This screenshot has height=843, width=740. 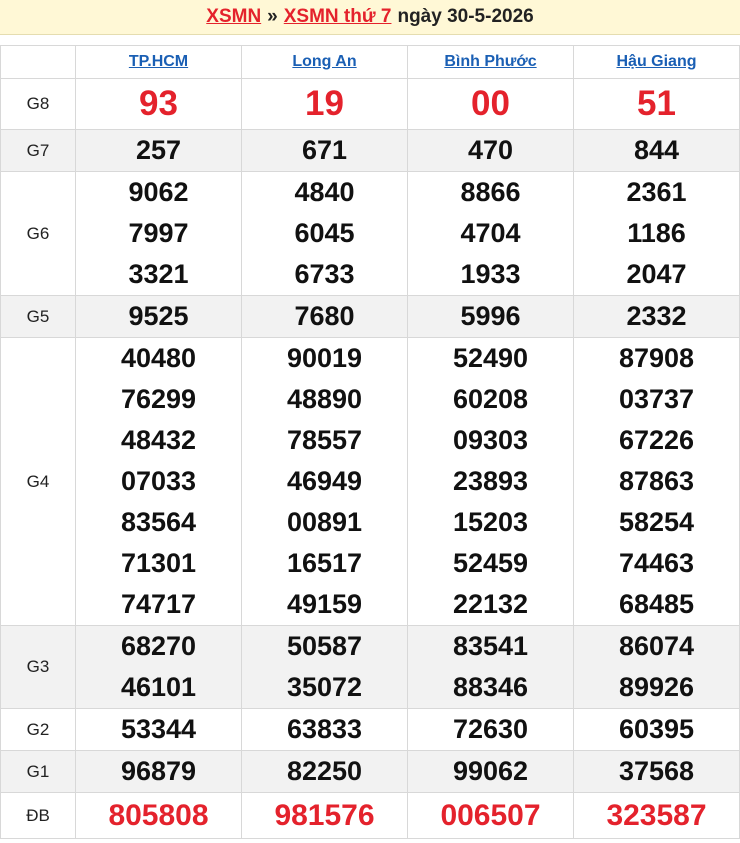 What do you see at coordinates (158, 440) in the screenshot?
I see `result-number: 48432` at bounding box center [158, 440].